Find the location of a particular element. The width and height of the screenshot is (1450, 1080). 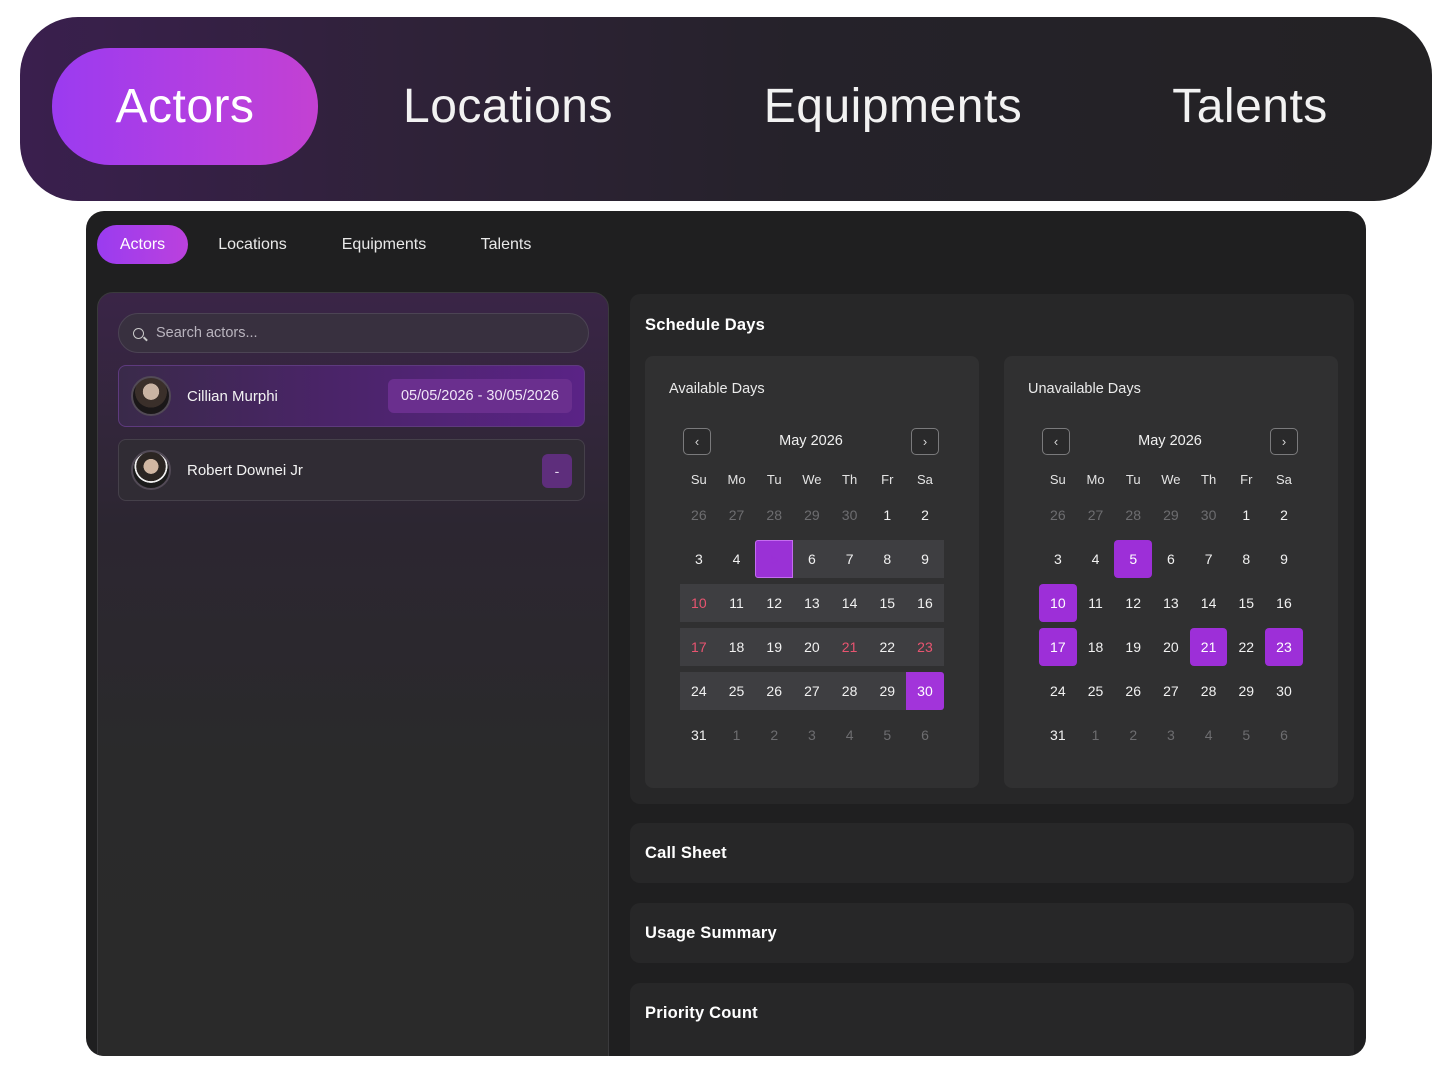

priority-count-section: Priority Count is located at coordinates (992, 1019).